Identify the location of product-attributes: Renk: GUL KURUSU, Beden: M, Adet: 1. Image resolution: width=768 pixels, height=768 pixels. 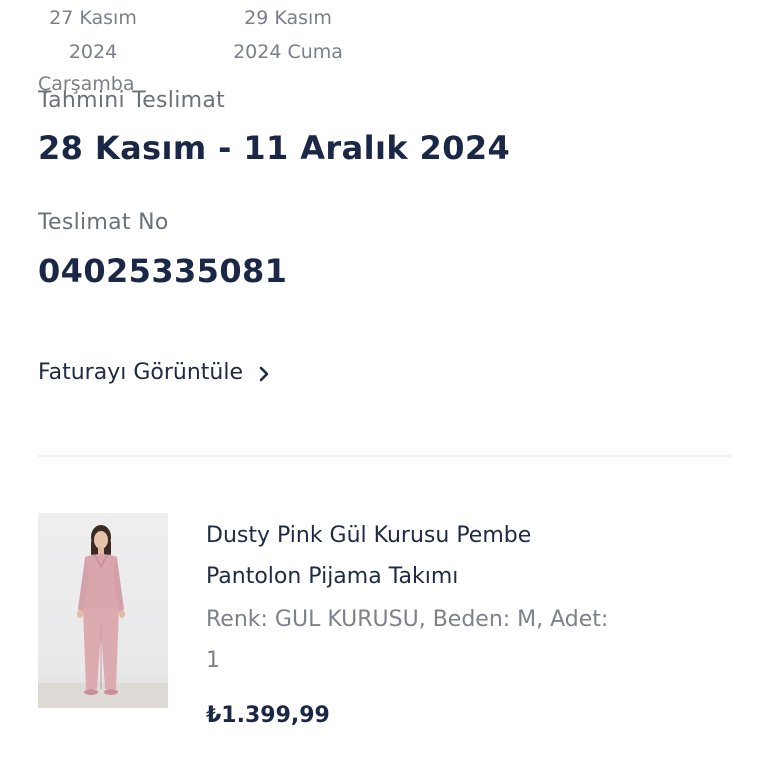
(407, 640).